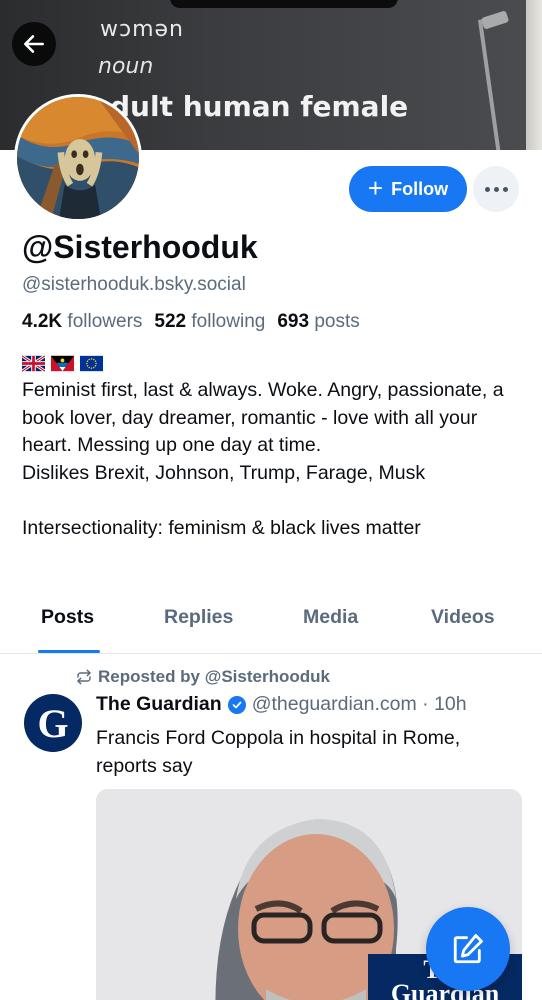  What do you see at coordinates (170, 321) in the screenshot?
I see `following-count: 522` at bounding box center [170, 321].